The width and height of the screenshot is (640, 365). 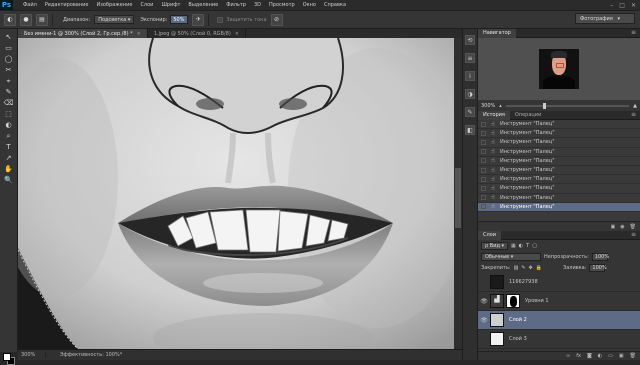 What do you see at coordinates (544, 105) in the screenshot?
I see `slider-knob` at bounding box center [544, 105].